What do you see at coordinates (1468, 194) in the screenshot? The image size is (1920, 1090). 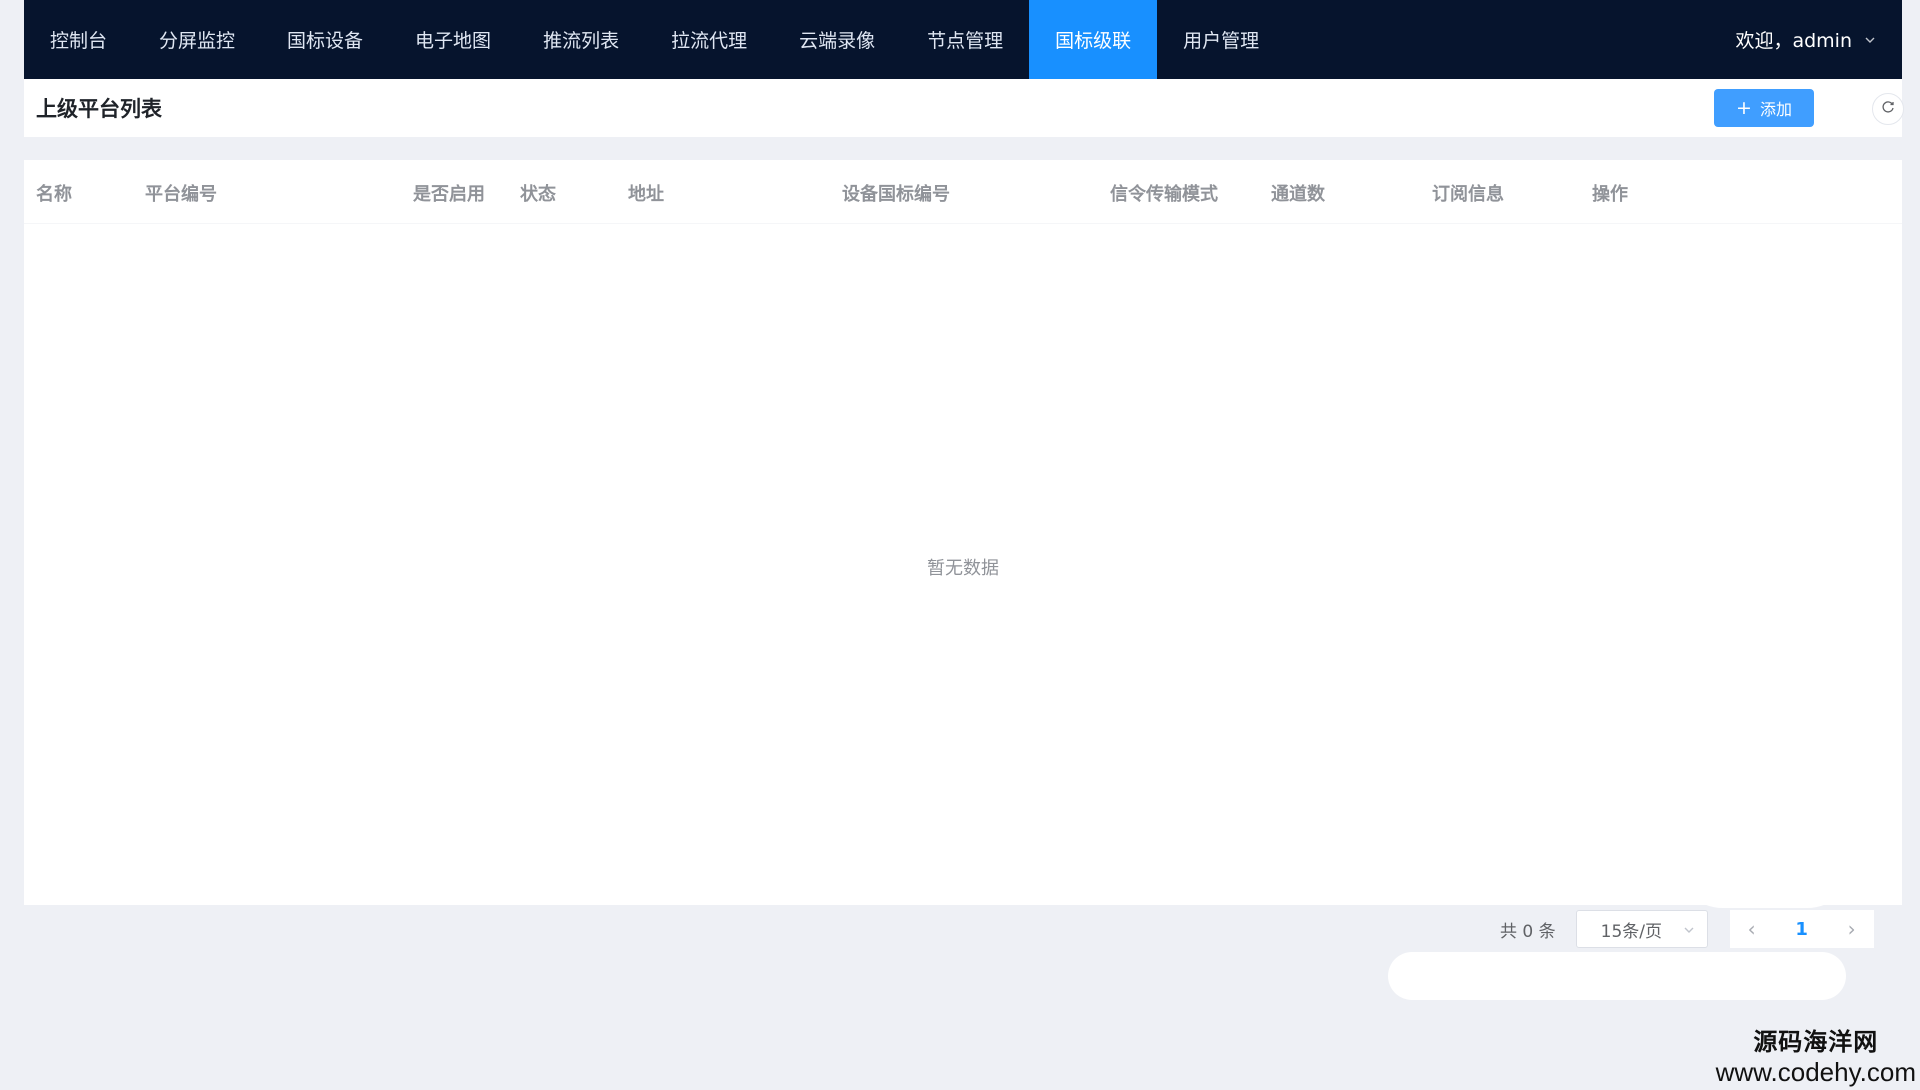 I see `column-header-subscription-info: 订阅信息` at bounding box center [1468, 194].